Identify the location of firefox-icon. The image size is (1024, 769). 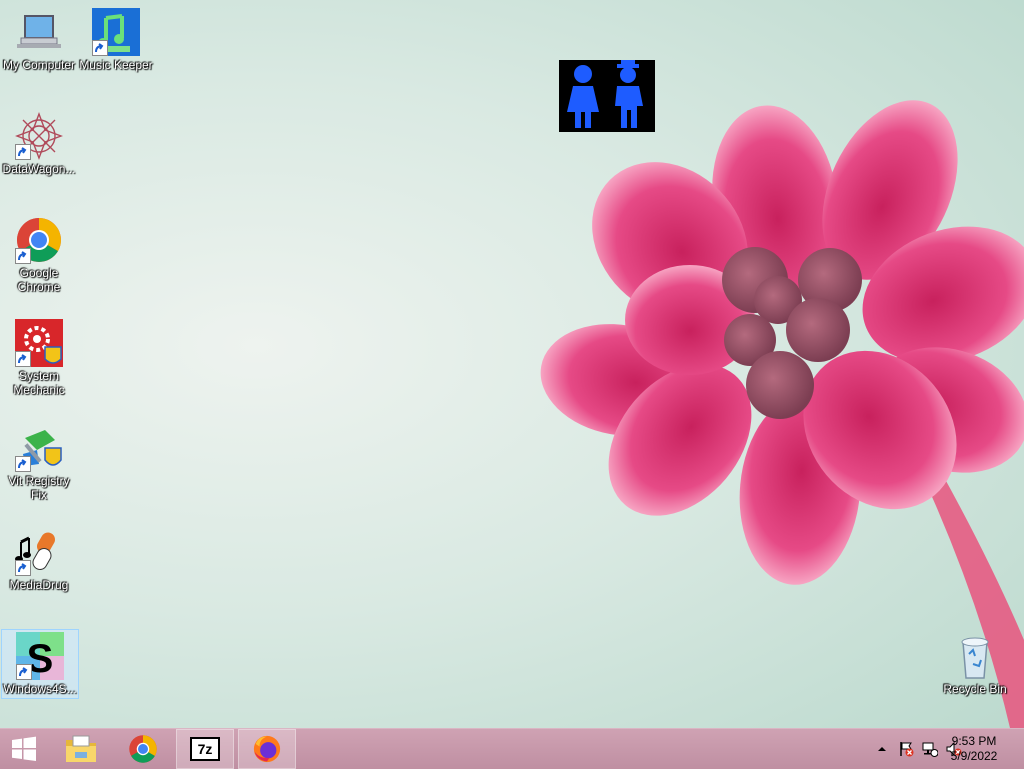
(267, 749).